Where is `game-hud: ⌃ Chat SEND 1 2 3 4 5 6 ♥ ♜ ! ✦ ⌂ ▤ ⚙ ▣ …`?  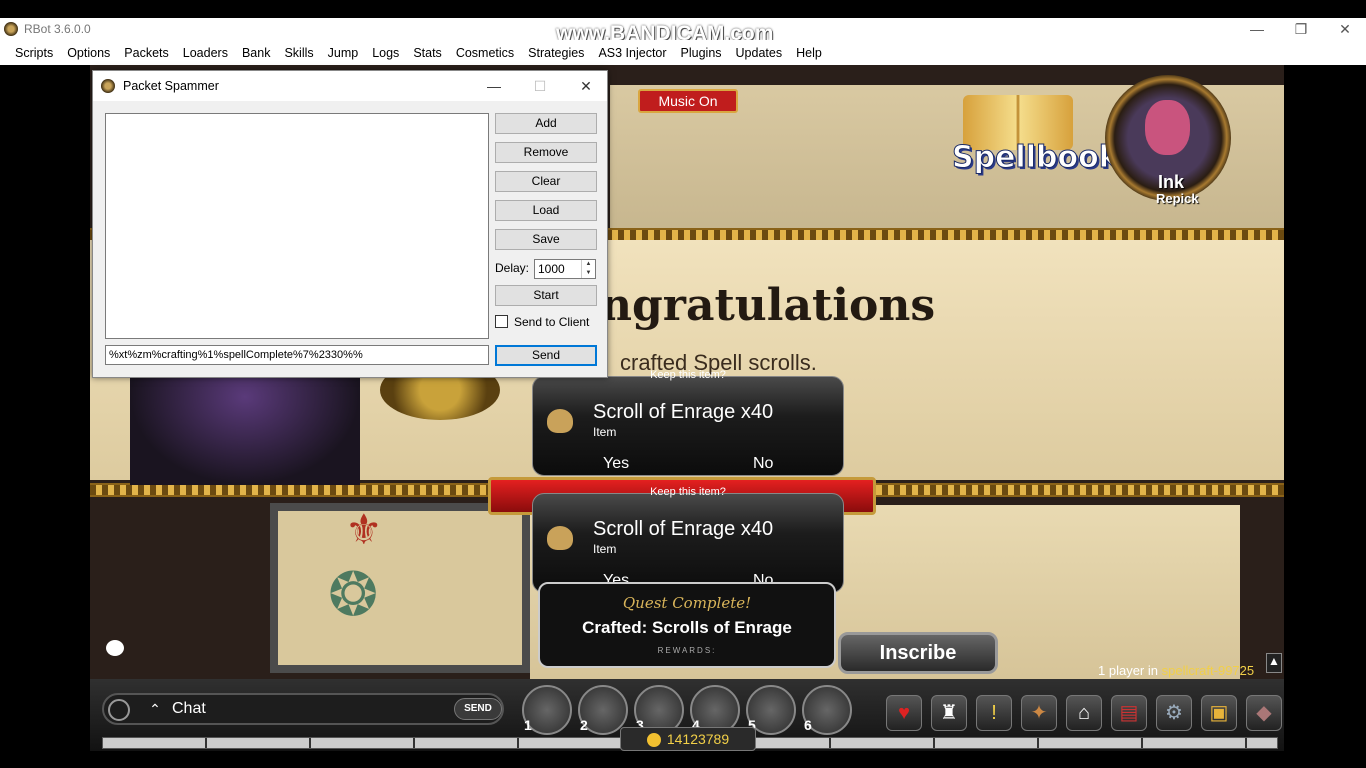 game-hud: ⌃ Chat SEND 1 2 3 4 5 6 ♥ ♜ ! ✦ ⌂ ▤ ⚙ ▣ … is located at coordinates (687, 715).